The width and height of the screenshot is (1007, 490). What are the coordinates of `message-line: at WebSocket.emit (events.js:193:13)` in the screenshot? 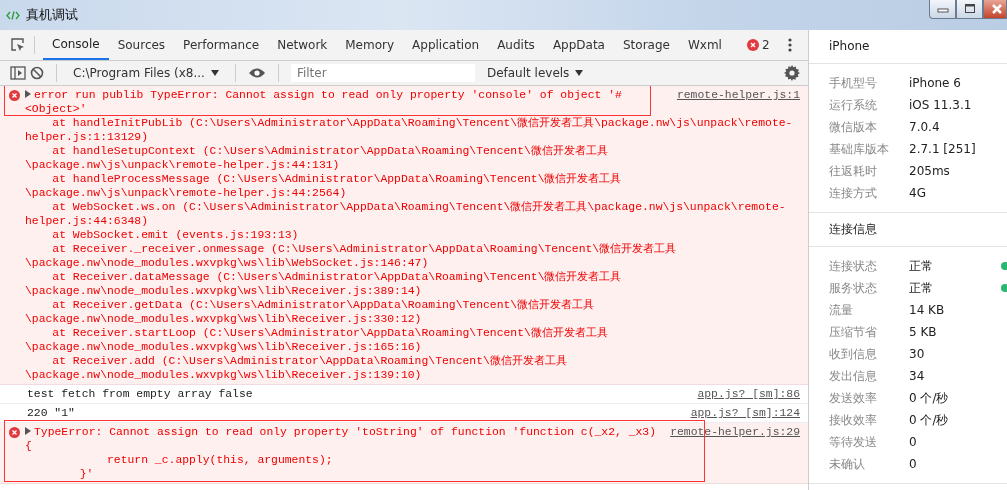 It's located at (175, 235).